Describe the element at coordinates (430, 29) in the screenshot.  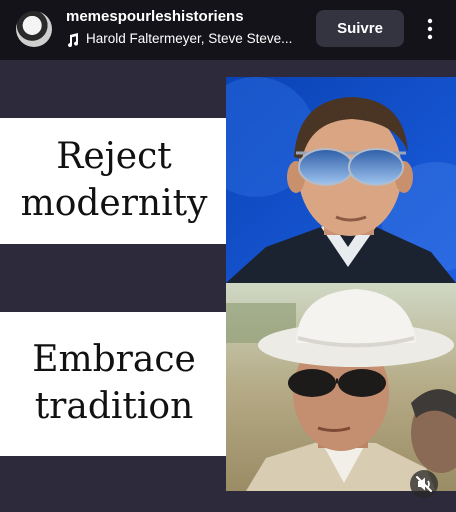
I see `more-vertical-icon` at that location.